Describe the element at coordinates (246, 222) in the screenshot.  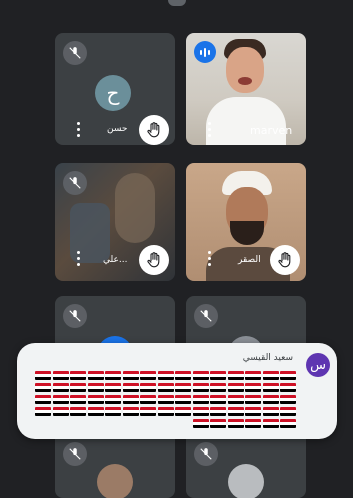
I see `participant-tile-alsaqr: الصقر` at that location.